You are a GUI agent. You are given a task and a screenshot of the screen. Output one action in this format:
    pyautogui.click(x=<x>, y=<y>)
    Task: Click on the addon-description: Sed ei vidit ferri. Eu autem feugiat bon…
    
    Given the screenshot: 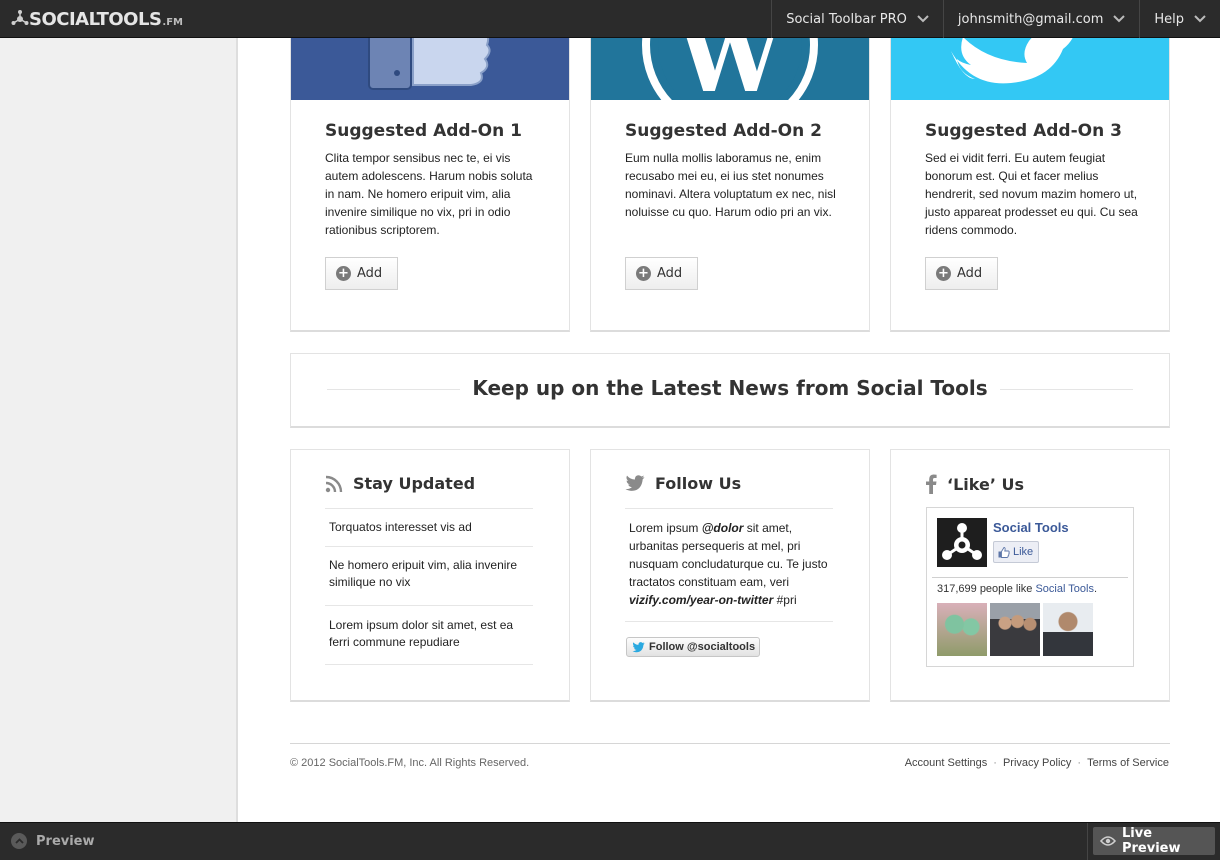 What is the action you would take?
    pyautogui.click(x=1031, y=194)
    